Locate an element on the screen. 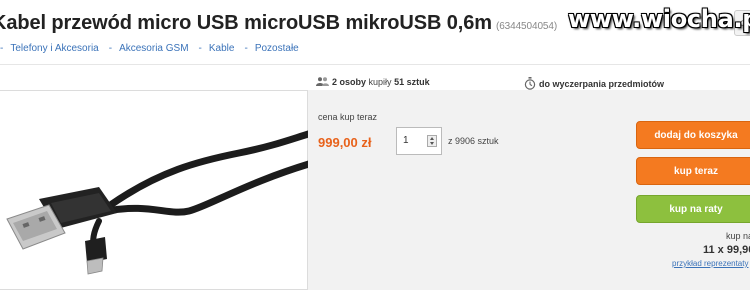 This screenshot has width=750, height=296. add-to-cart-button: dodaj do koszyka is located at coordinates (693, 135).